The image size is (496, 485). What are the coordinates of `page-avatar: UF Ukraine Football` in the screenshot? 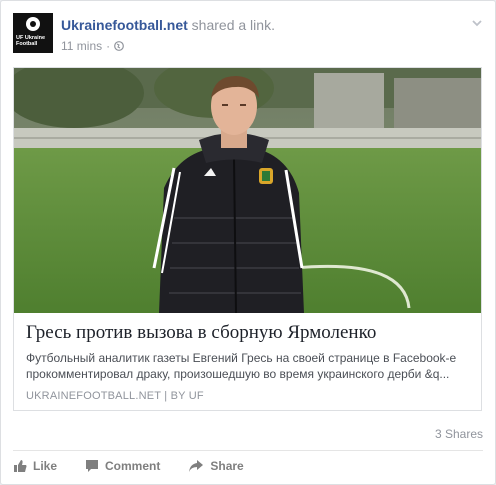 It's located at (33, 33).